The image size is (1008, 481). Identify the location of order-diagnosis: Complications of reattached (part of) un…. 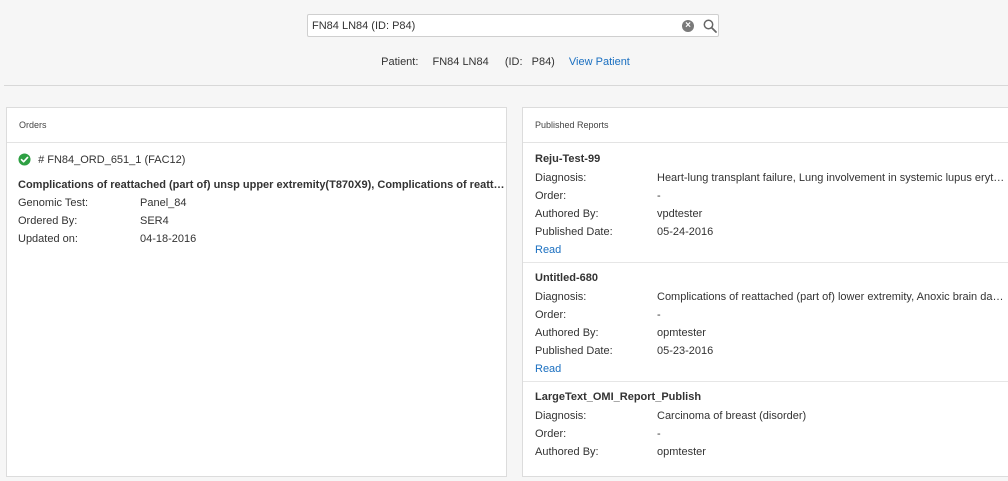
(262, 185).